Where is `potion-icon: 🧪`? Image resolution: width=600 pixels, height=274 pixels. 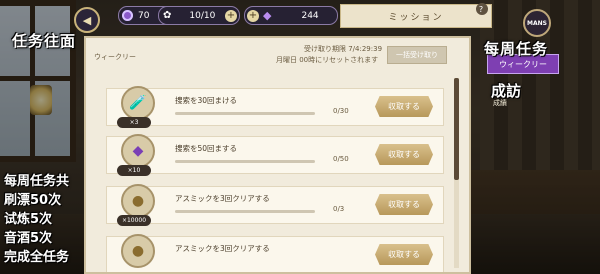 potion-icon: 🧪 is located at coordinates (138, 103).